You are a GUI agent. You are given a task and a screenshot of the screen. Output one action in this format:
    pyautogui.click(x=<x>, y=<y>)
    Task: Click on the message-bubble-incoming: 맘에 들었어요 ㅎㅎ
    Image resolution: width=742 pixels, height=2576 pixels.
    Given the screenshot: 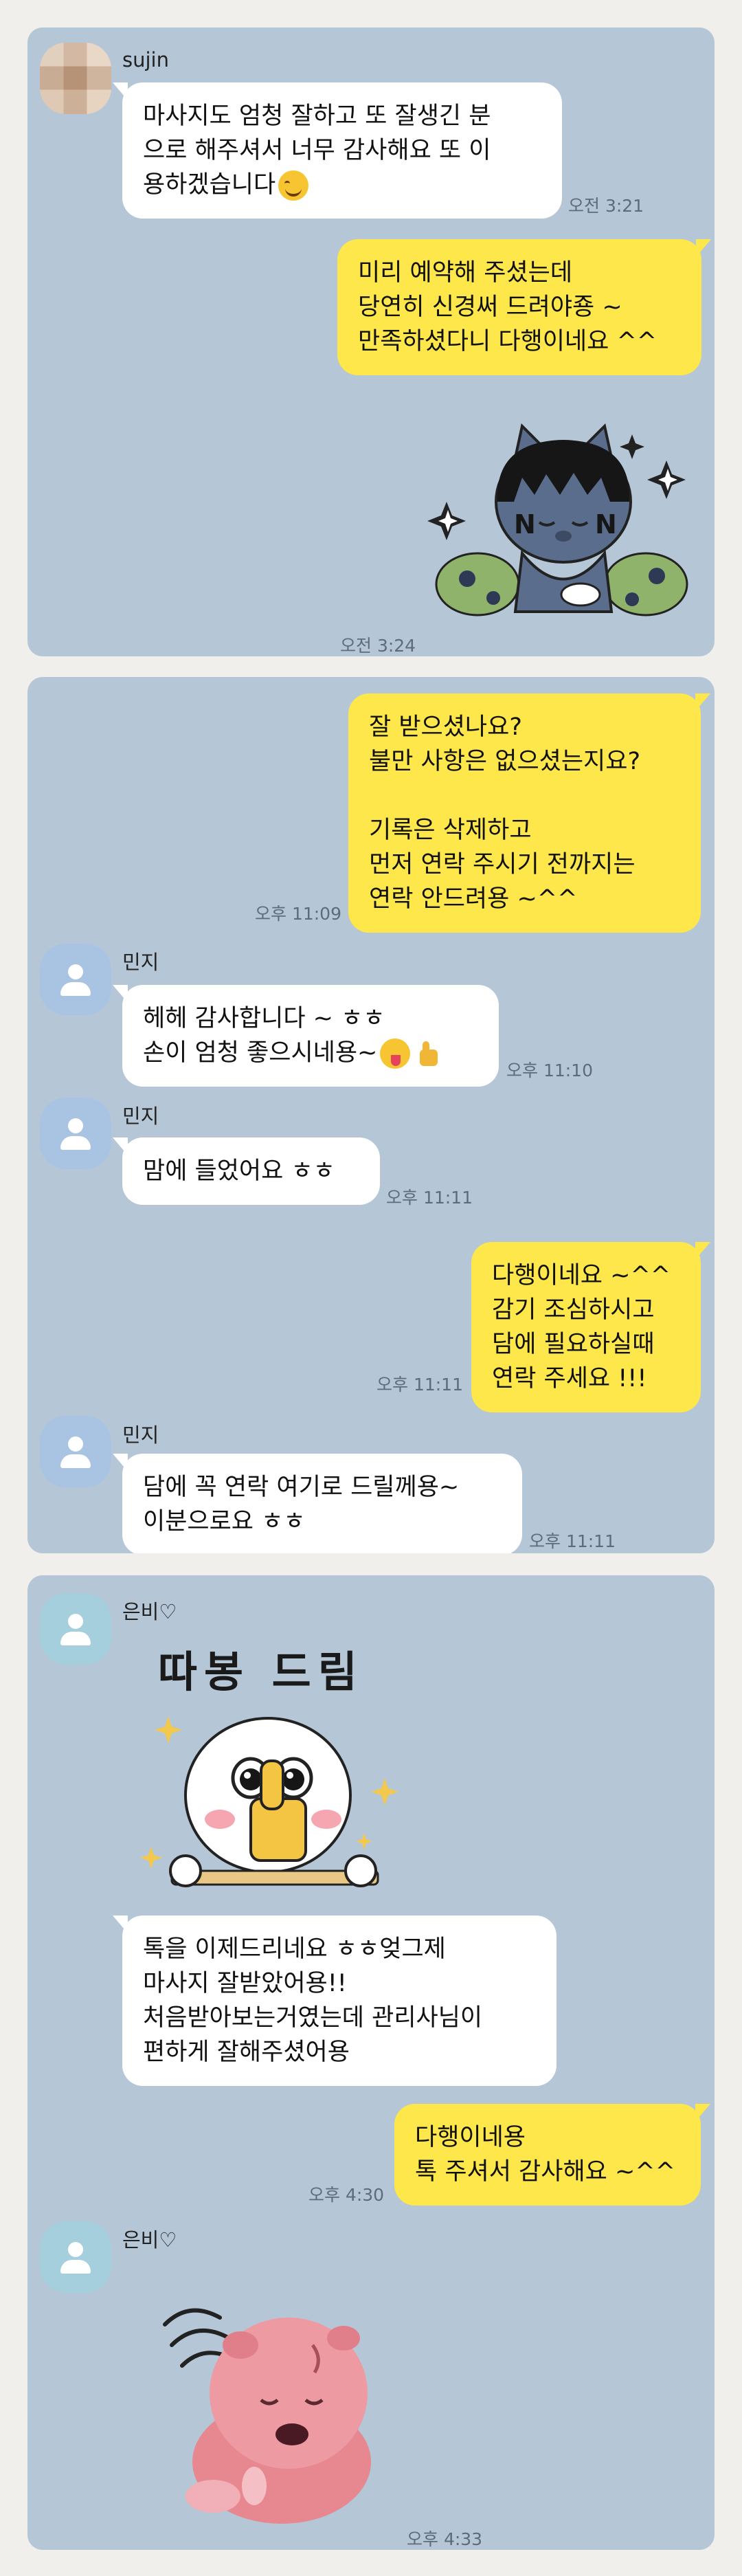 What is the action you would take?
    pyautogui.click(x=246, y=1171)
    